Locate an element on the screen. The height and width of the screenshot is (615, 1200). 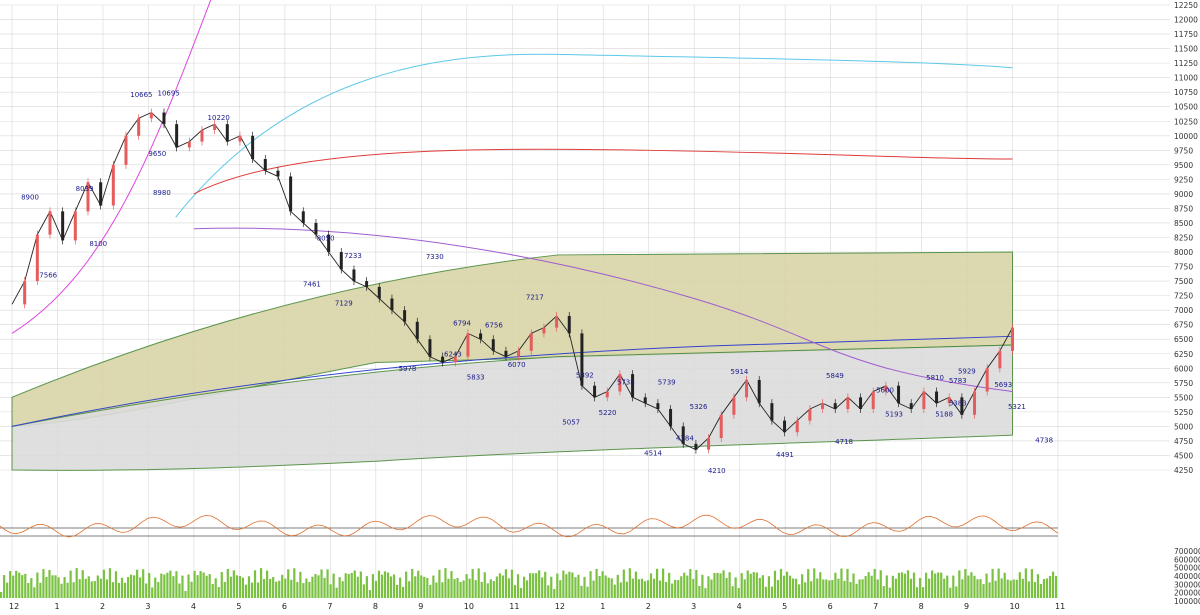
price-annotation: 5978 is located at coordinates (408, 369).